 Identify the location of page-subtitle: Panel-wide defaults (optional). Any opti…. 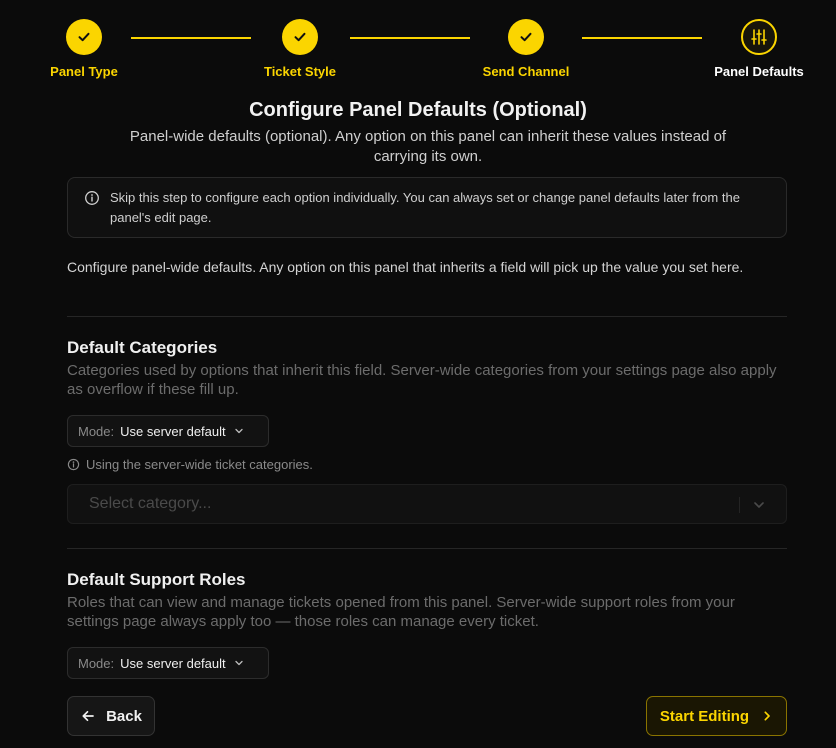
(428, 146).